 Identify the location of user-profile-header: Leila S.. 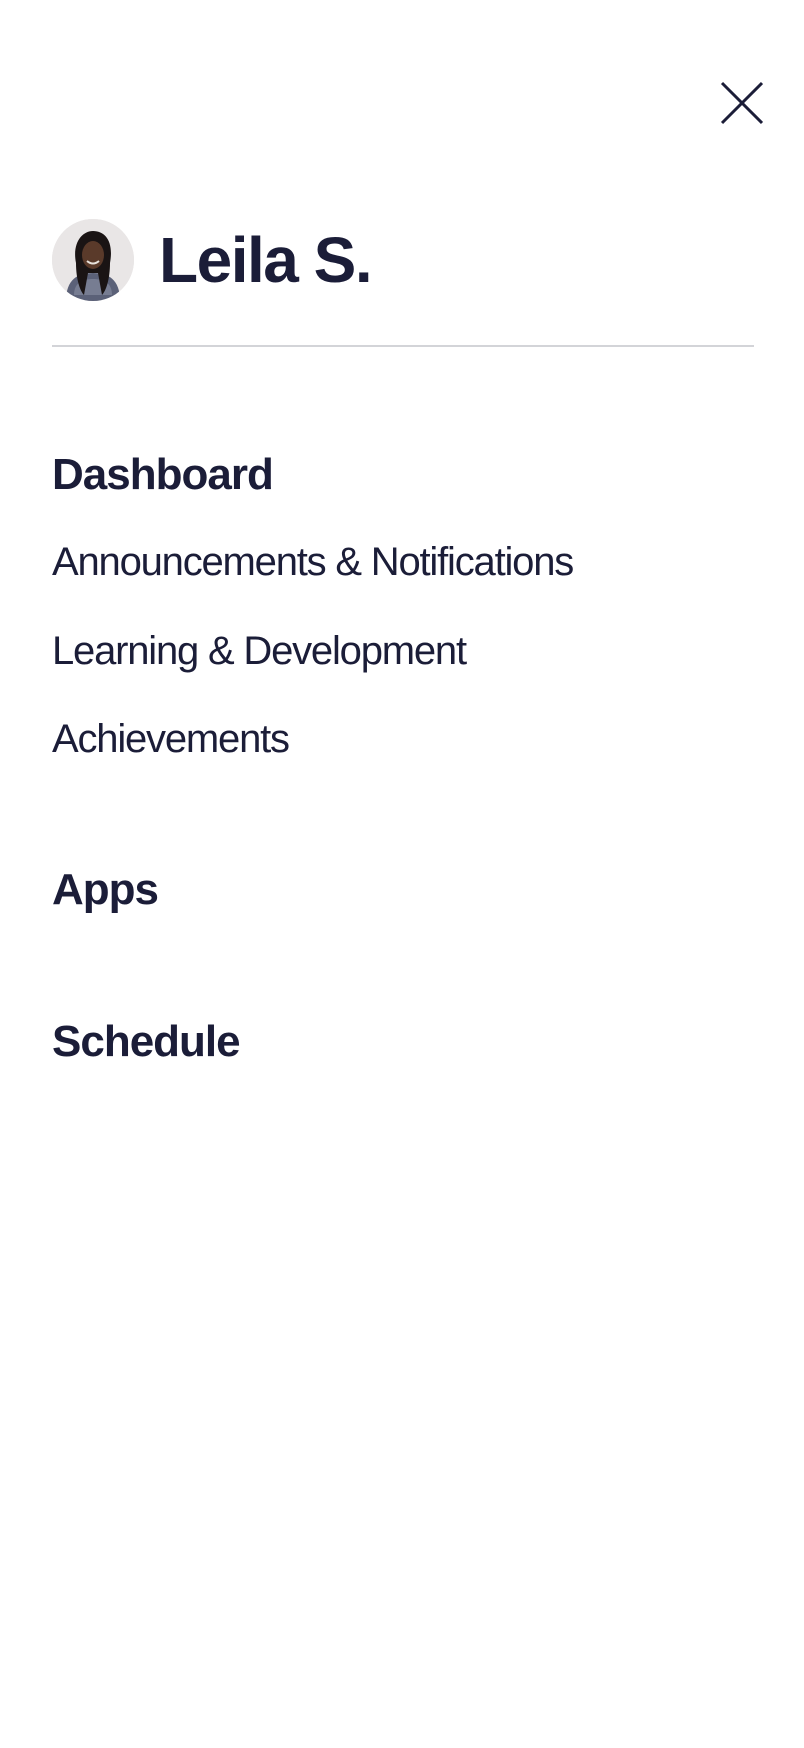
(212, 260).